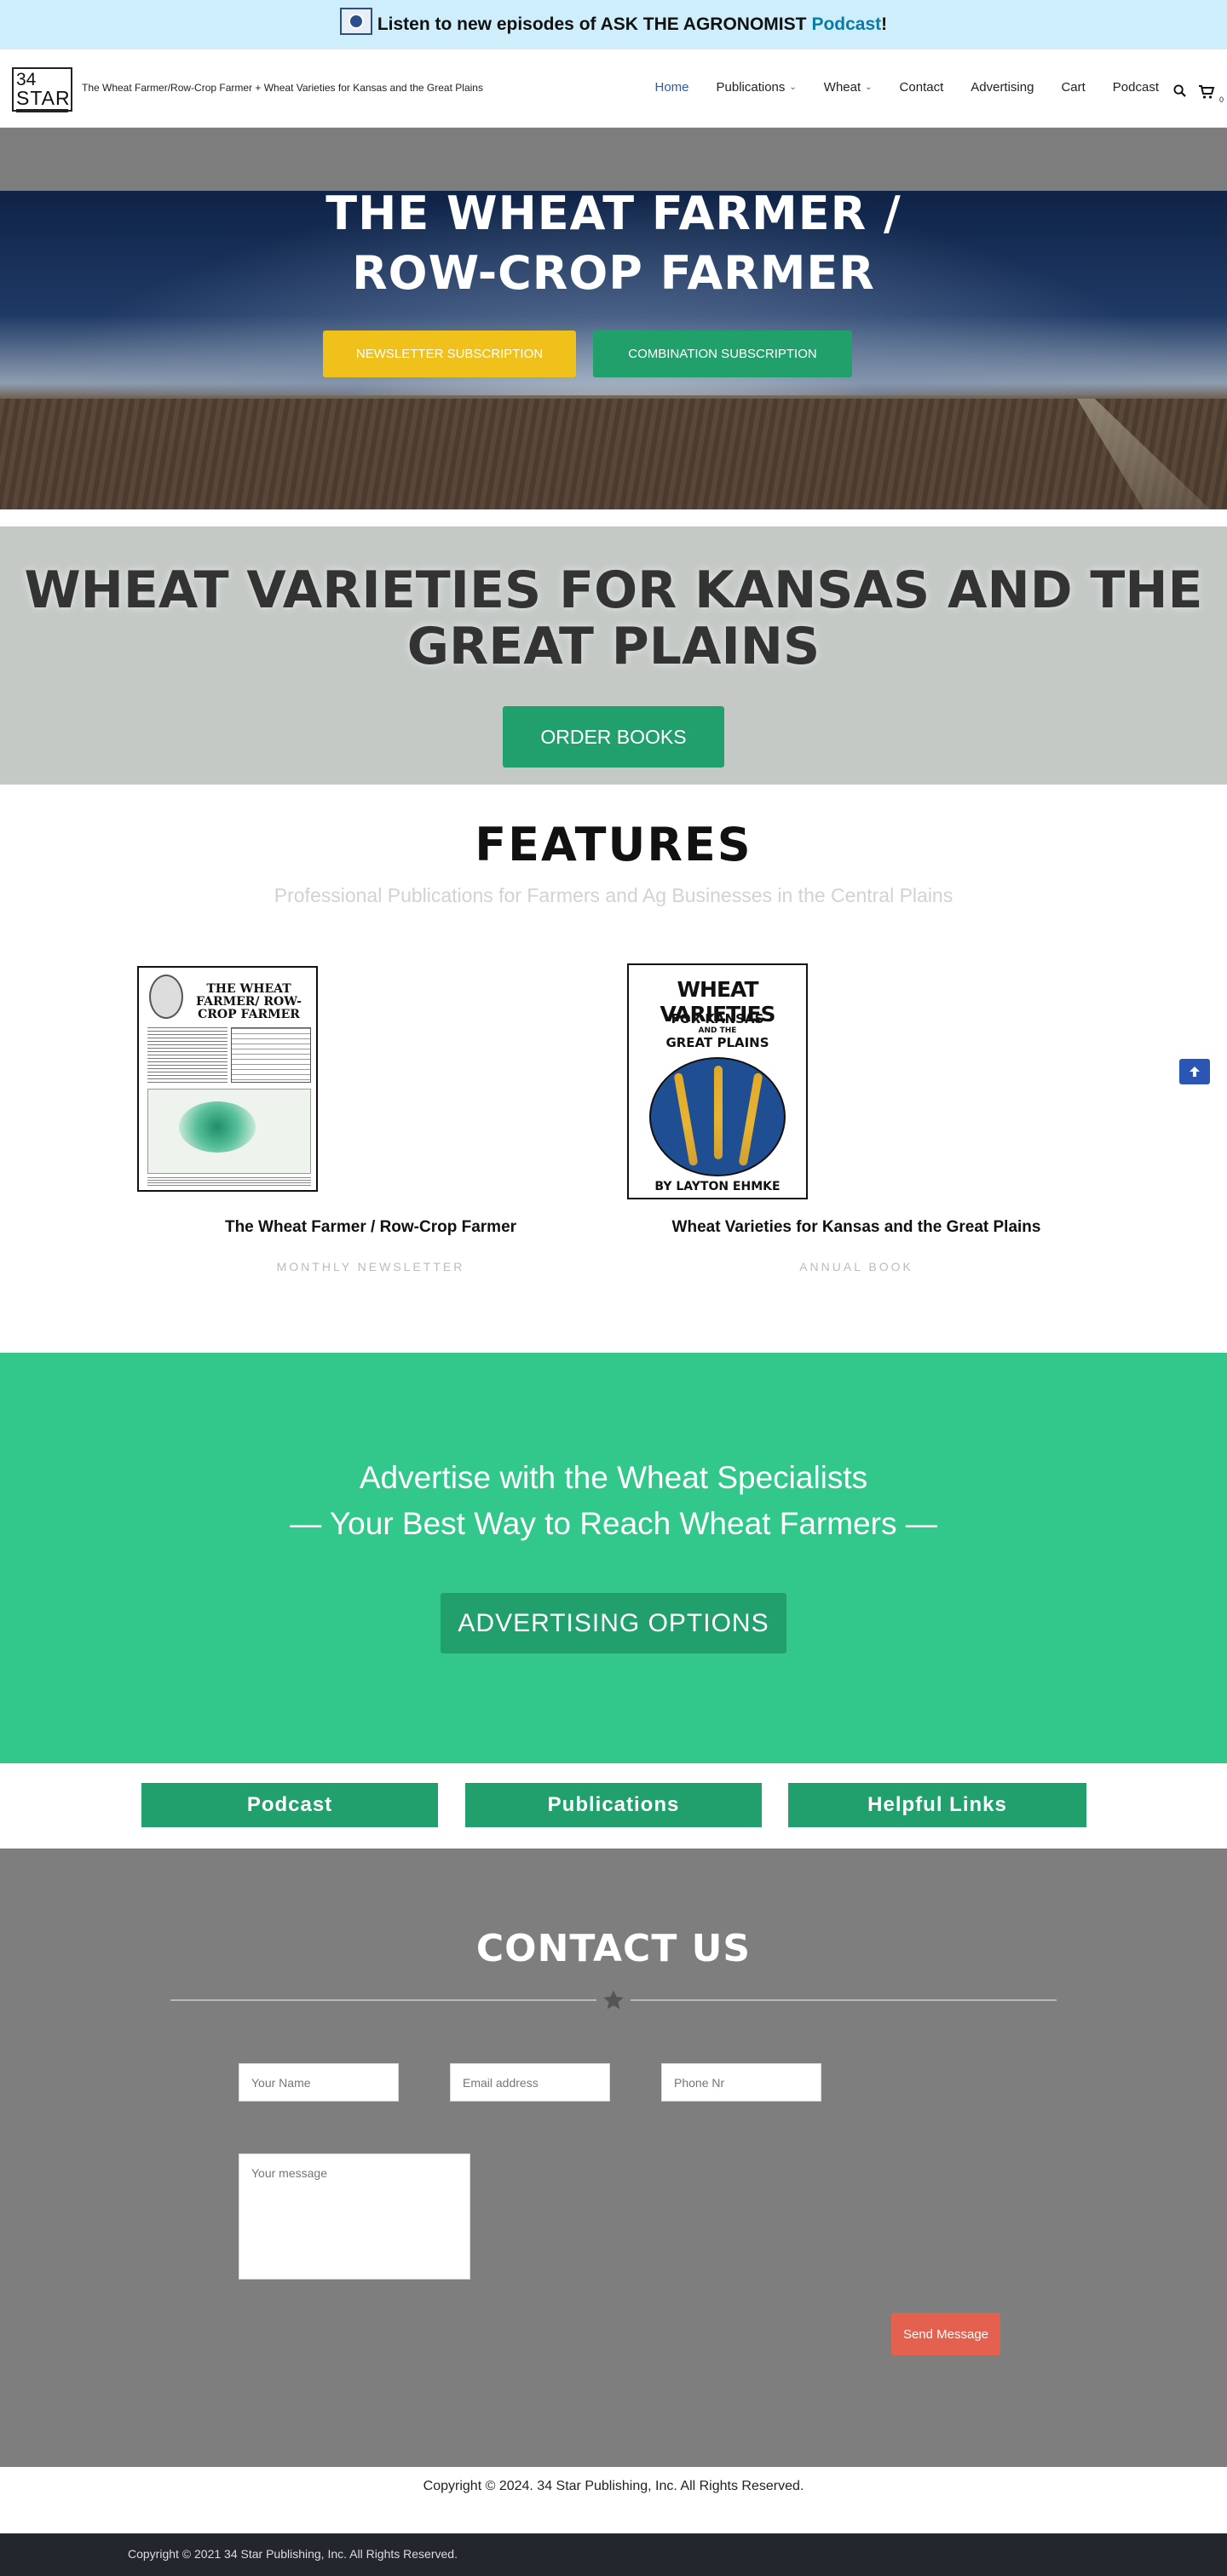 This screenshot has width=1227, height=2576. What do you see at coordinates (319, 2082) in the screenshot?
I see `name-field` at bounding box center [319, 2082].